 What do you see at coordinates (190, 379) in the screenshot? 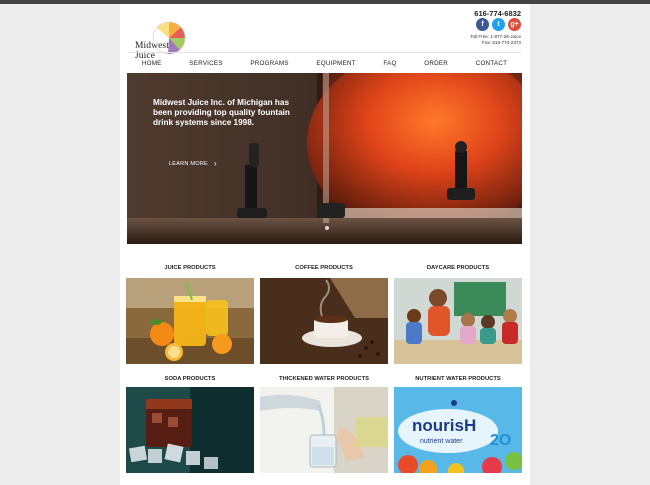
I see `soda-products-title: SODA PRODUCTS` at bounding box center [190, 379].